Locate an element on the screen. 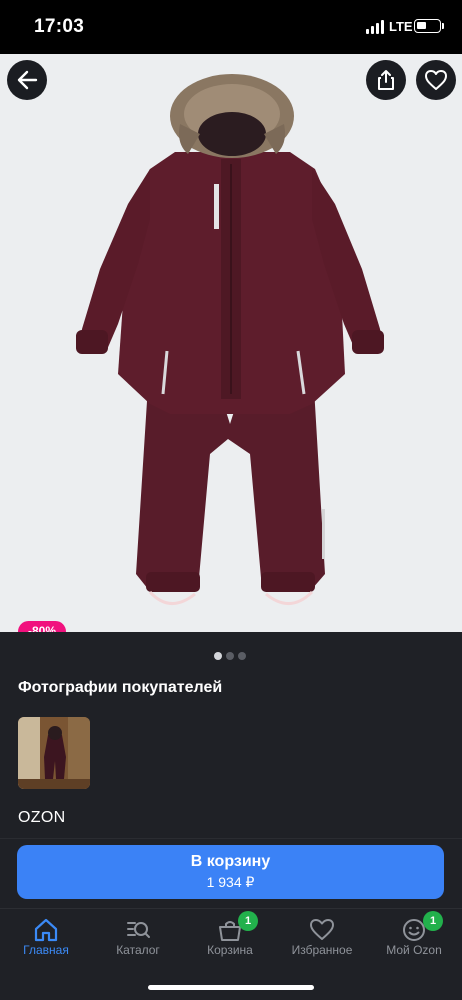  catalog-search-icon is located at coordinates (138, 930).